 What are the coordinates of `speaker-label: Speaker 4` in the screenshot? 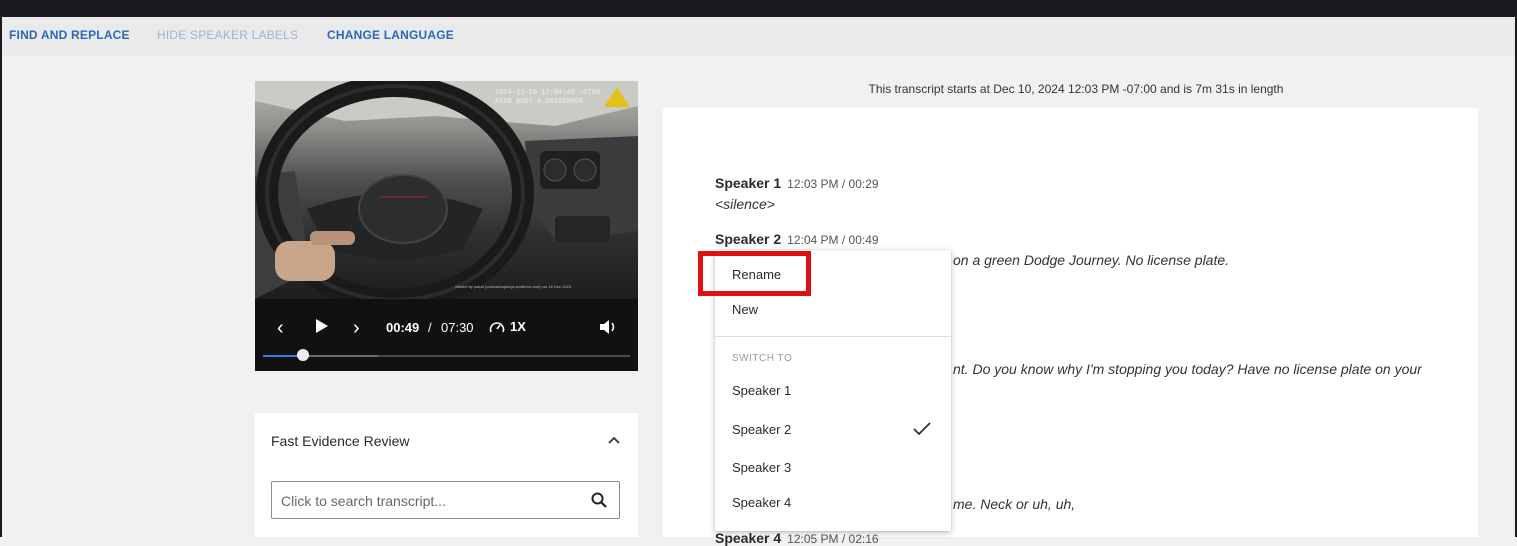 It's located at (748, 538).